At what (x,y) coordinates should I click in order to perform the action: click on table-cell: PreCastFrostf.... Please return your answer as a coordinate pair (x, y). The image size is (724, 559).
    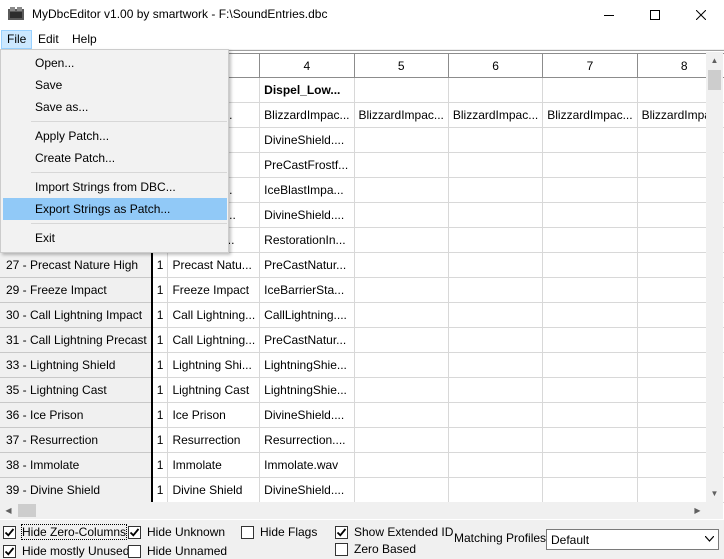
    Looking at the image, I should click on (307, 165).